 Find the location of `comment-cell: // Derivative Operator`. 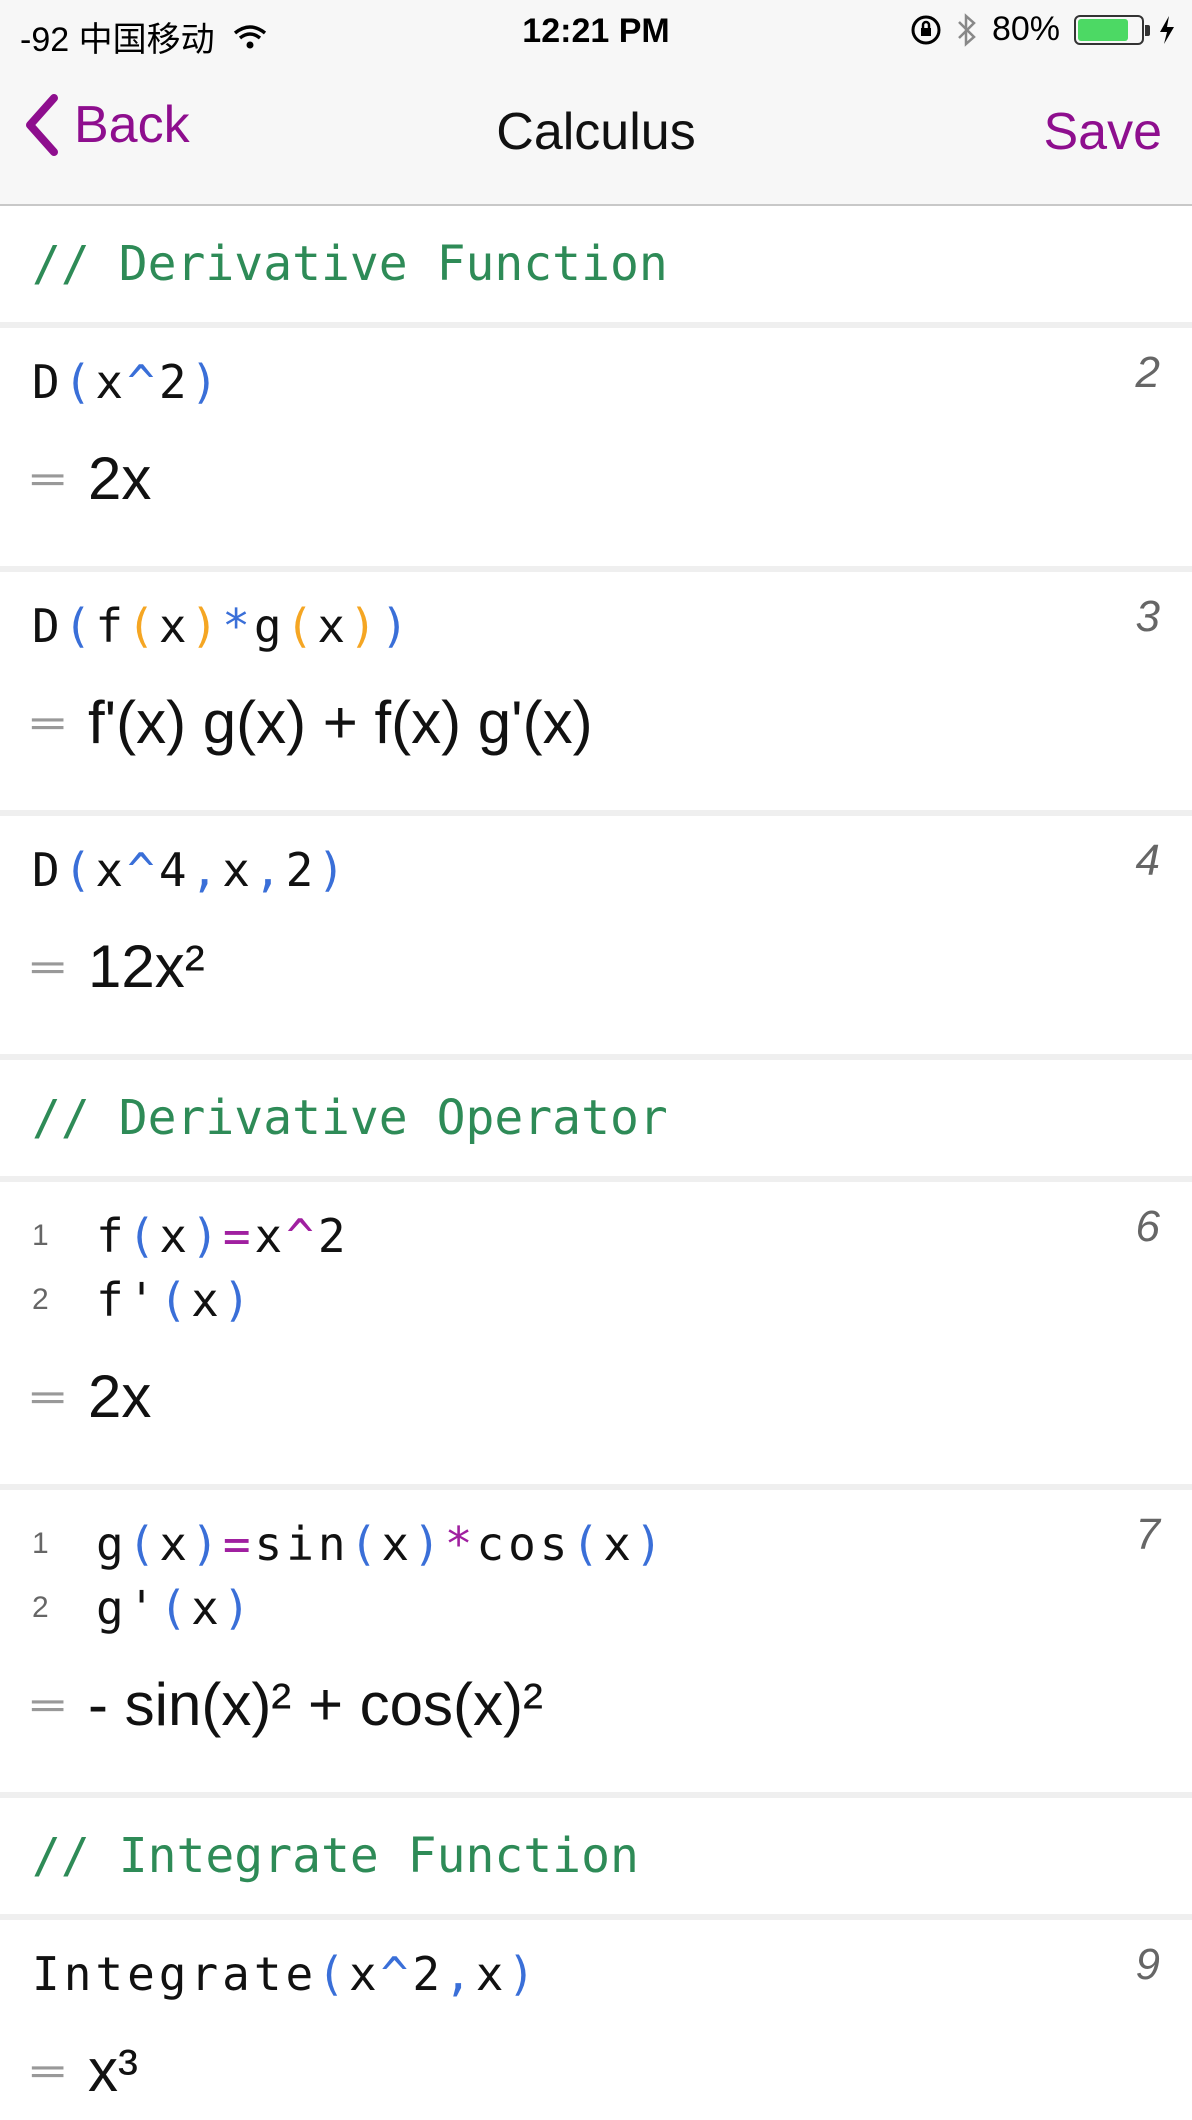

comment-cell: // Derivative Operator is located at coordinates (596, 1118).